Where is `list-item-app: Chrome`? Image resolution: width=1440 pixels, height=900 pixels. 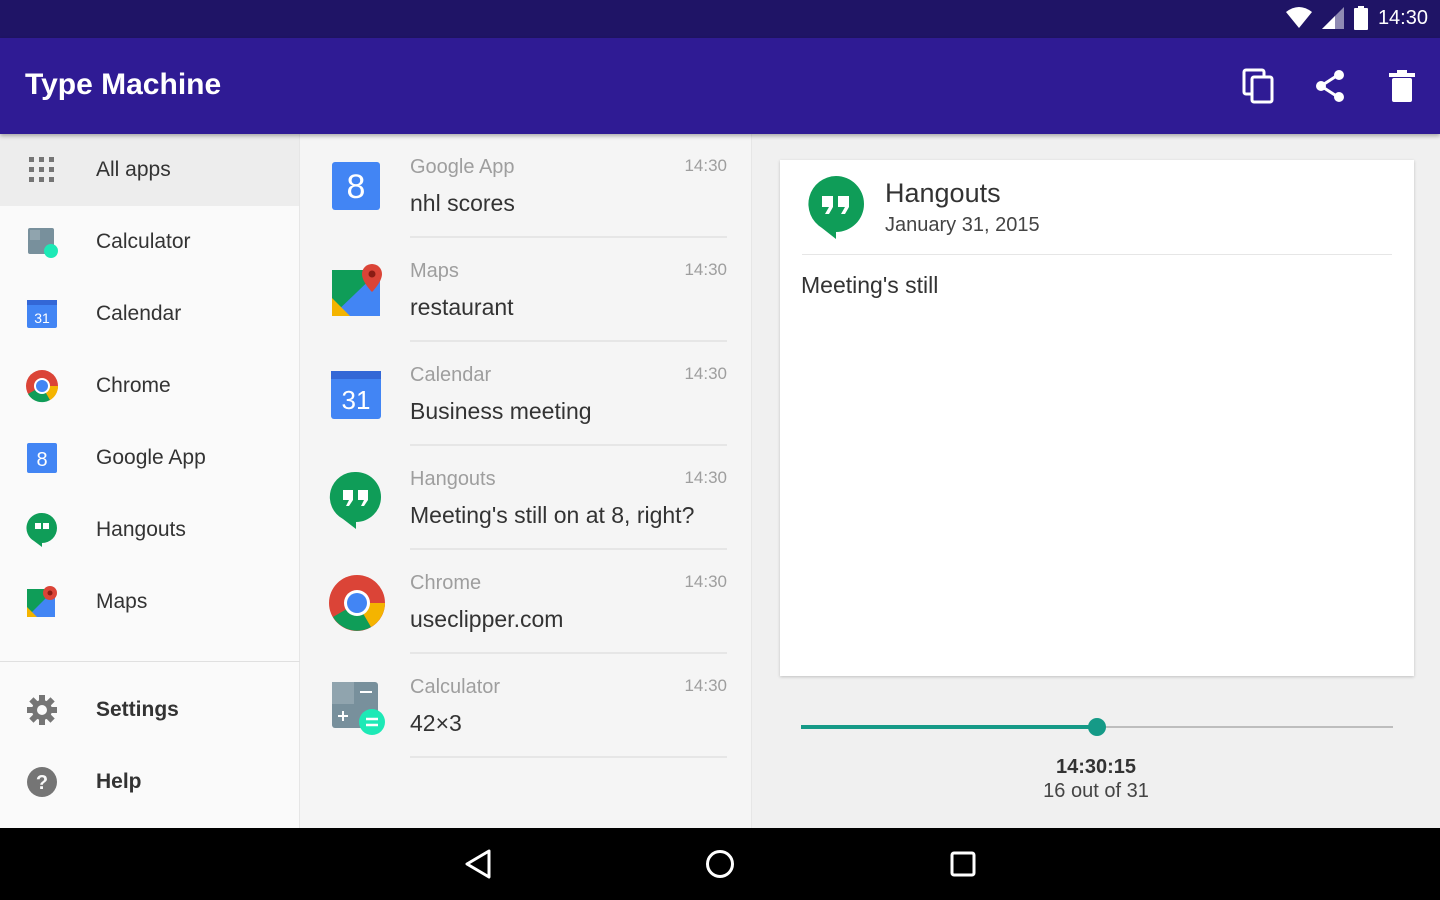 list-item-app: Chrome is located at coordinates (446, 583).